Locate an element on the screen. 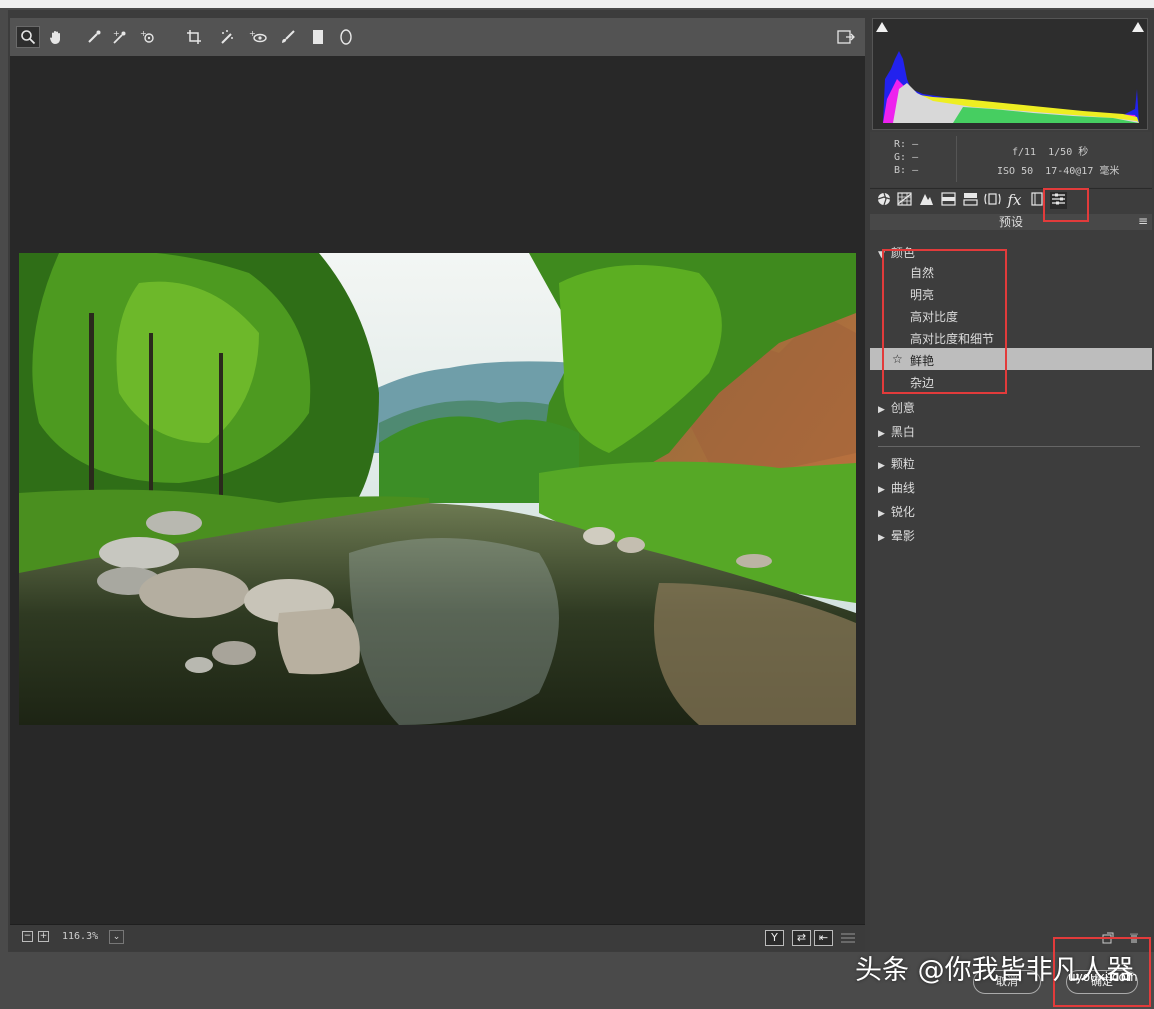 This screenshot has height=1009, width=1154. preset-group-label: 曲线 is located at coordinates (902, 488).